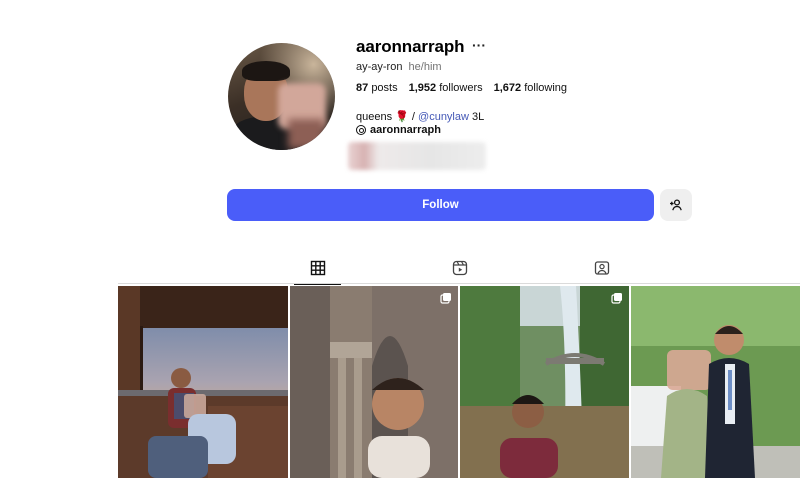  Describe the element at coordinates (361, 130) in the screenshot. I see `threads-icon` at that location.